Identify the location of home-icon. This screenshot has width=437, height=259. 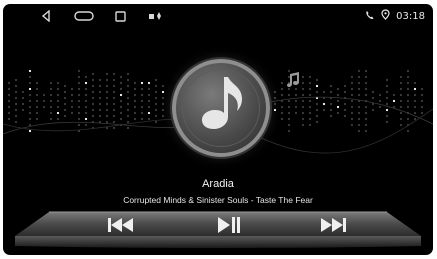
(84, 16).